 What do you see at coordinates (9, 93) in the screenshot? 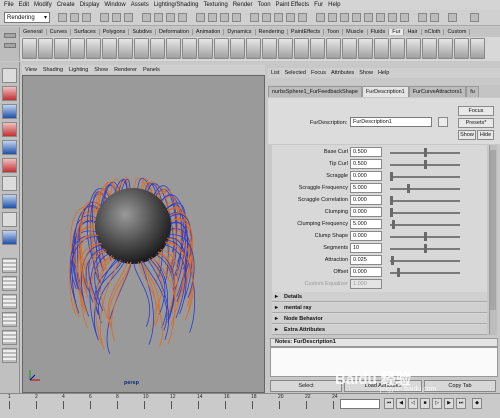
I see `lasso-tool-icon` at bounding box center [9, 93].